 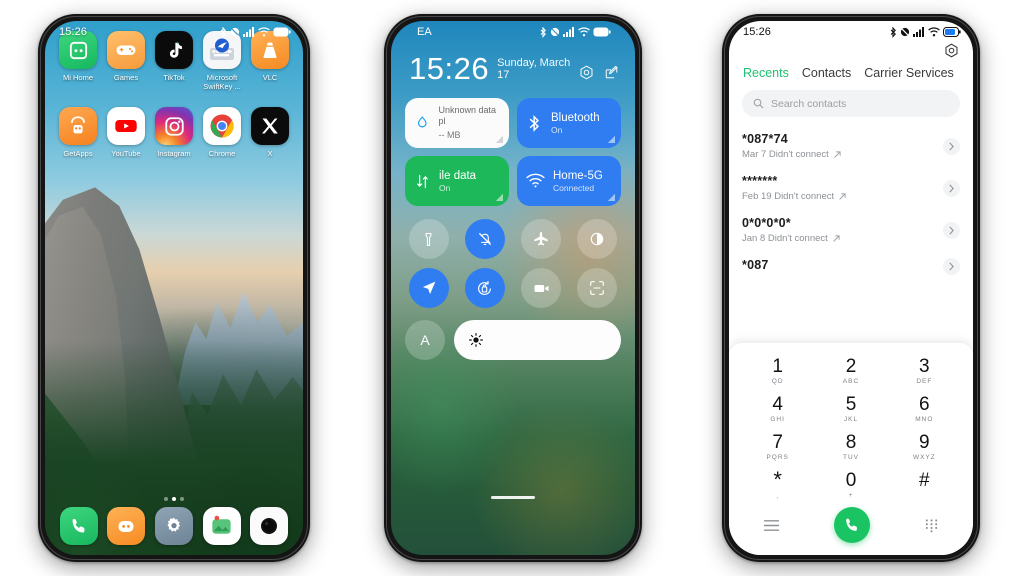 What do you see at coordinates (777, 371) in the screenshot?
I see `key-1: 1 QD` at bounding box center [777, 371].